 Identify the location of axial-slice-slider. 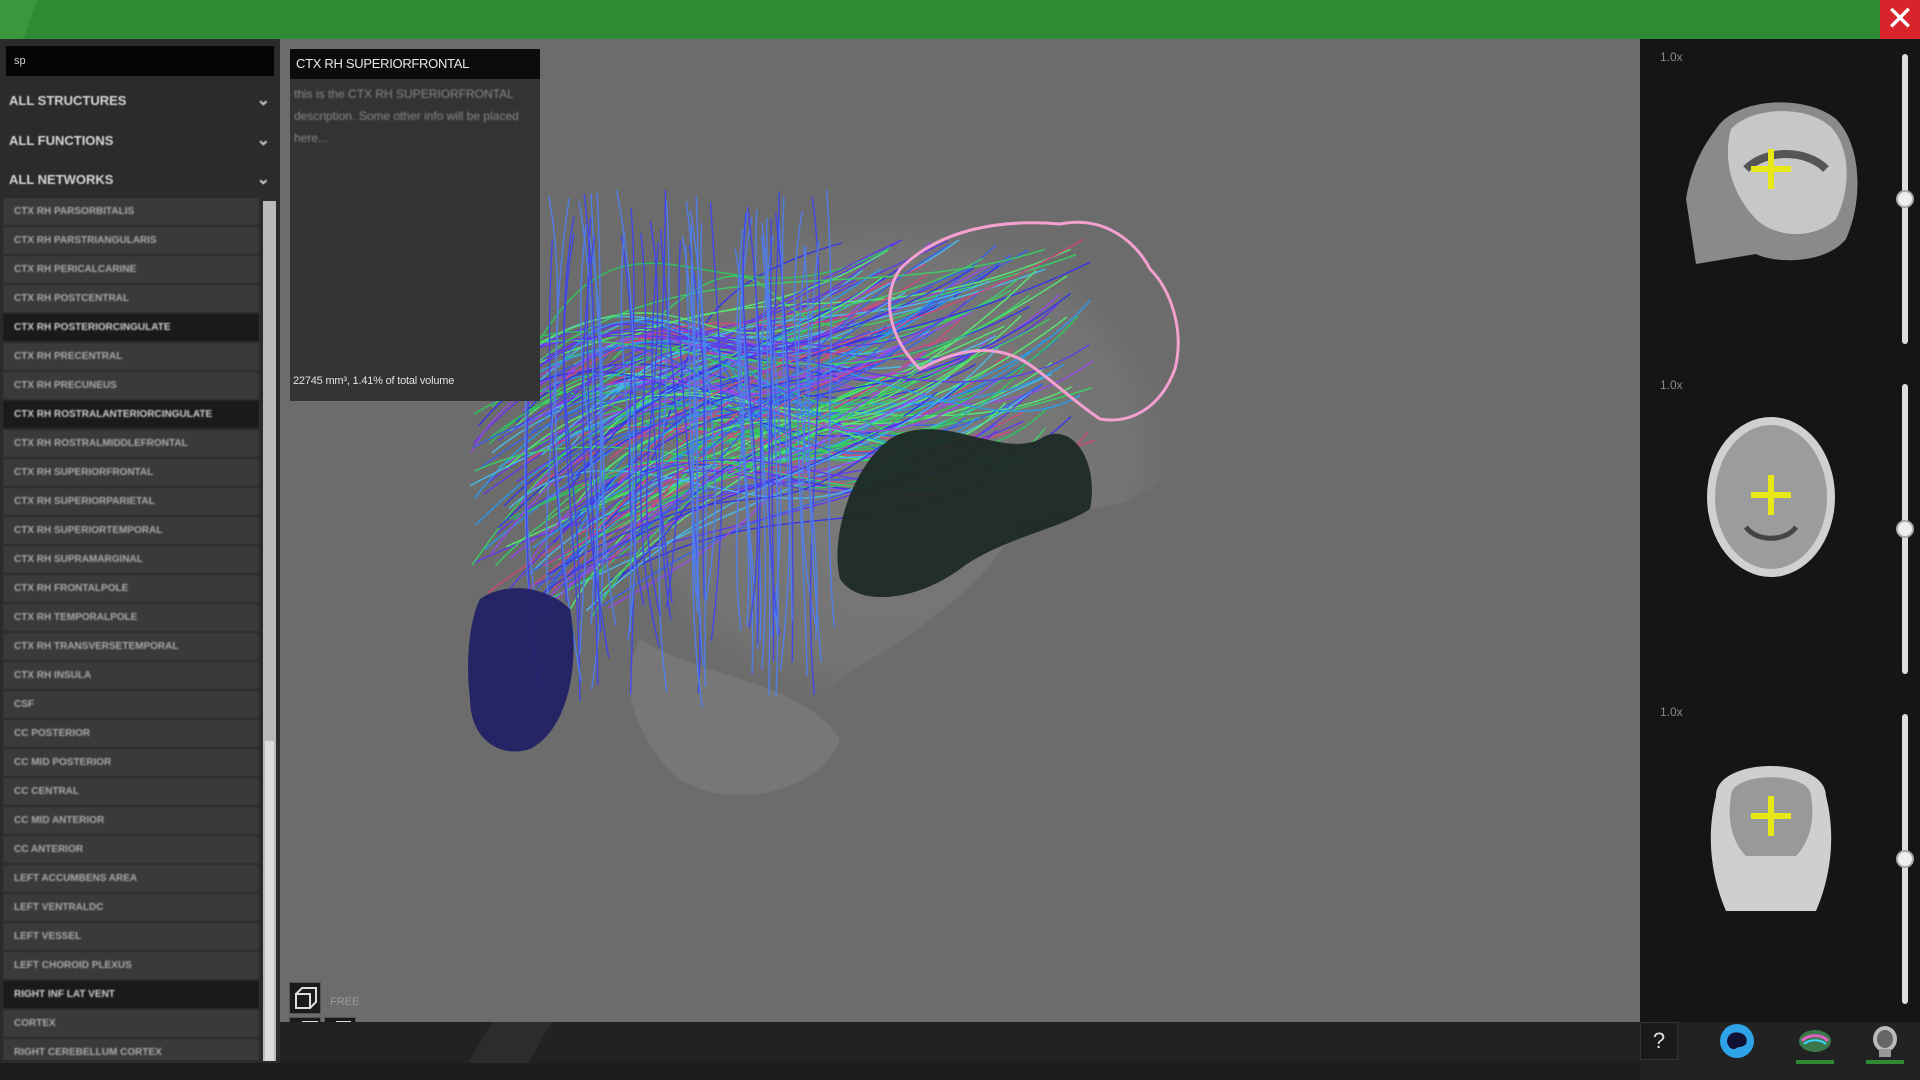
(1905, 529).